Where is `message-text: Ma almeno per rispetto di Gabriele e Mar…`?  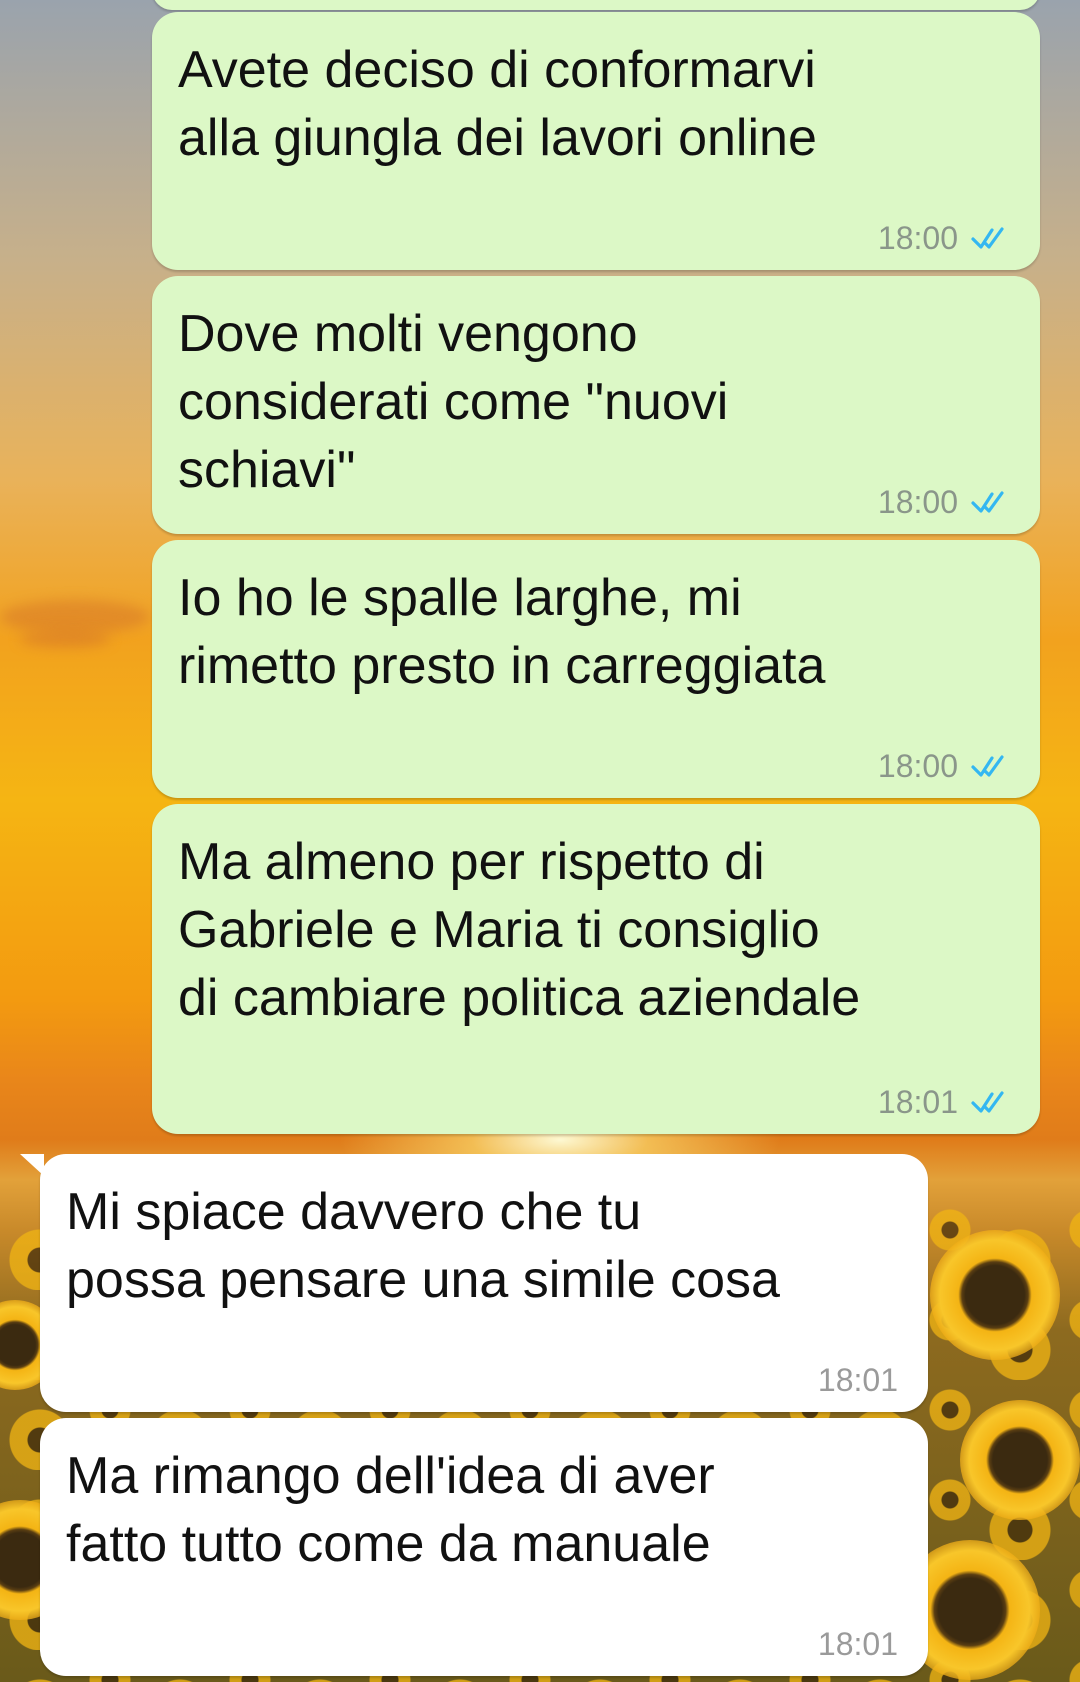
message-text: Ma almeno per rispetto di Gabriele e Mar… is located at coordinates (519, 930).